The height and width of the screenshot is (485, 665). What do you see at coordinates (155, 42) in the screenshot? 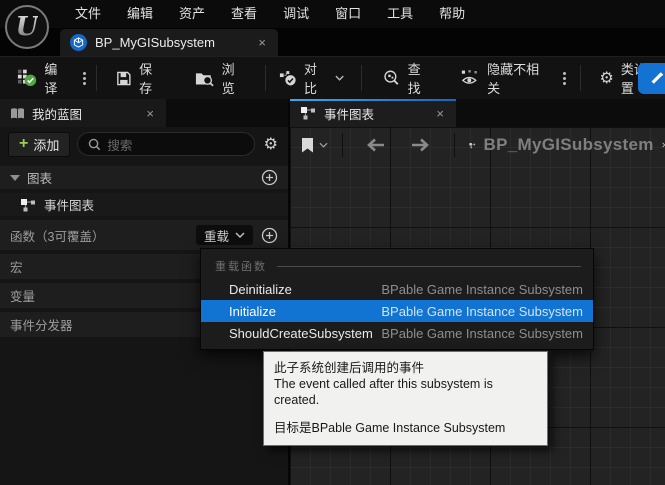
I see `asset-tab-title: BP_MyGISubsystem` at bounding box center [155, 42].